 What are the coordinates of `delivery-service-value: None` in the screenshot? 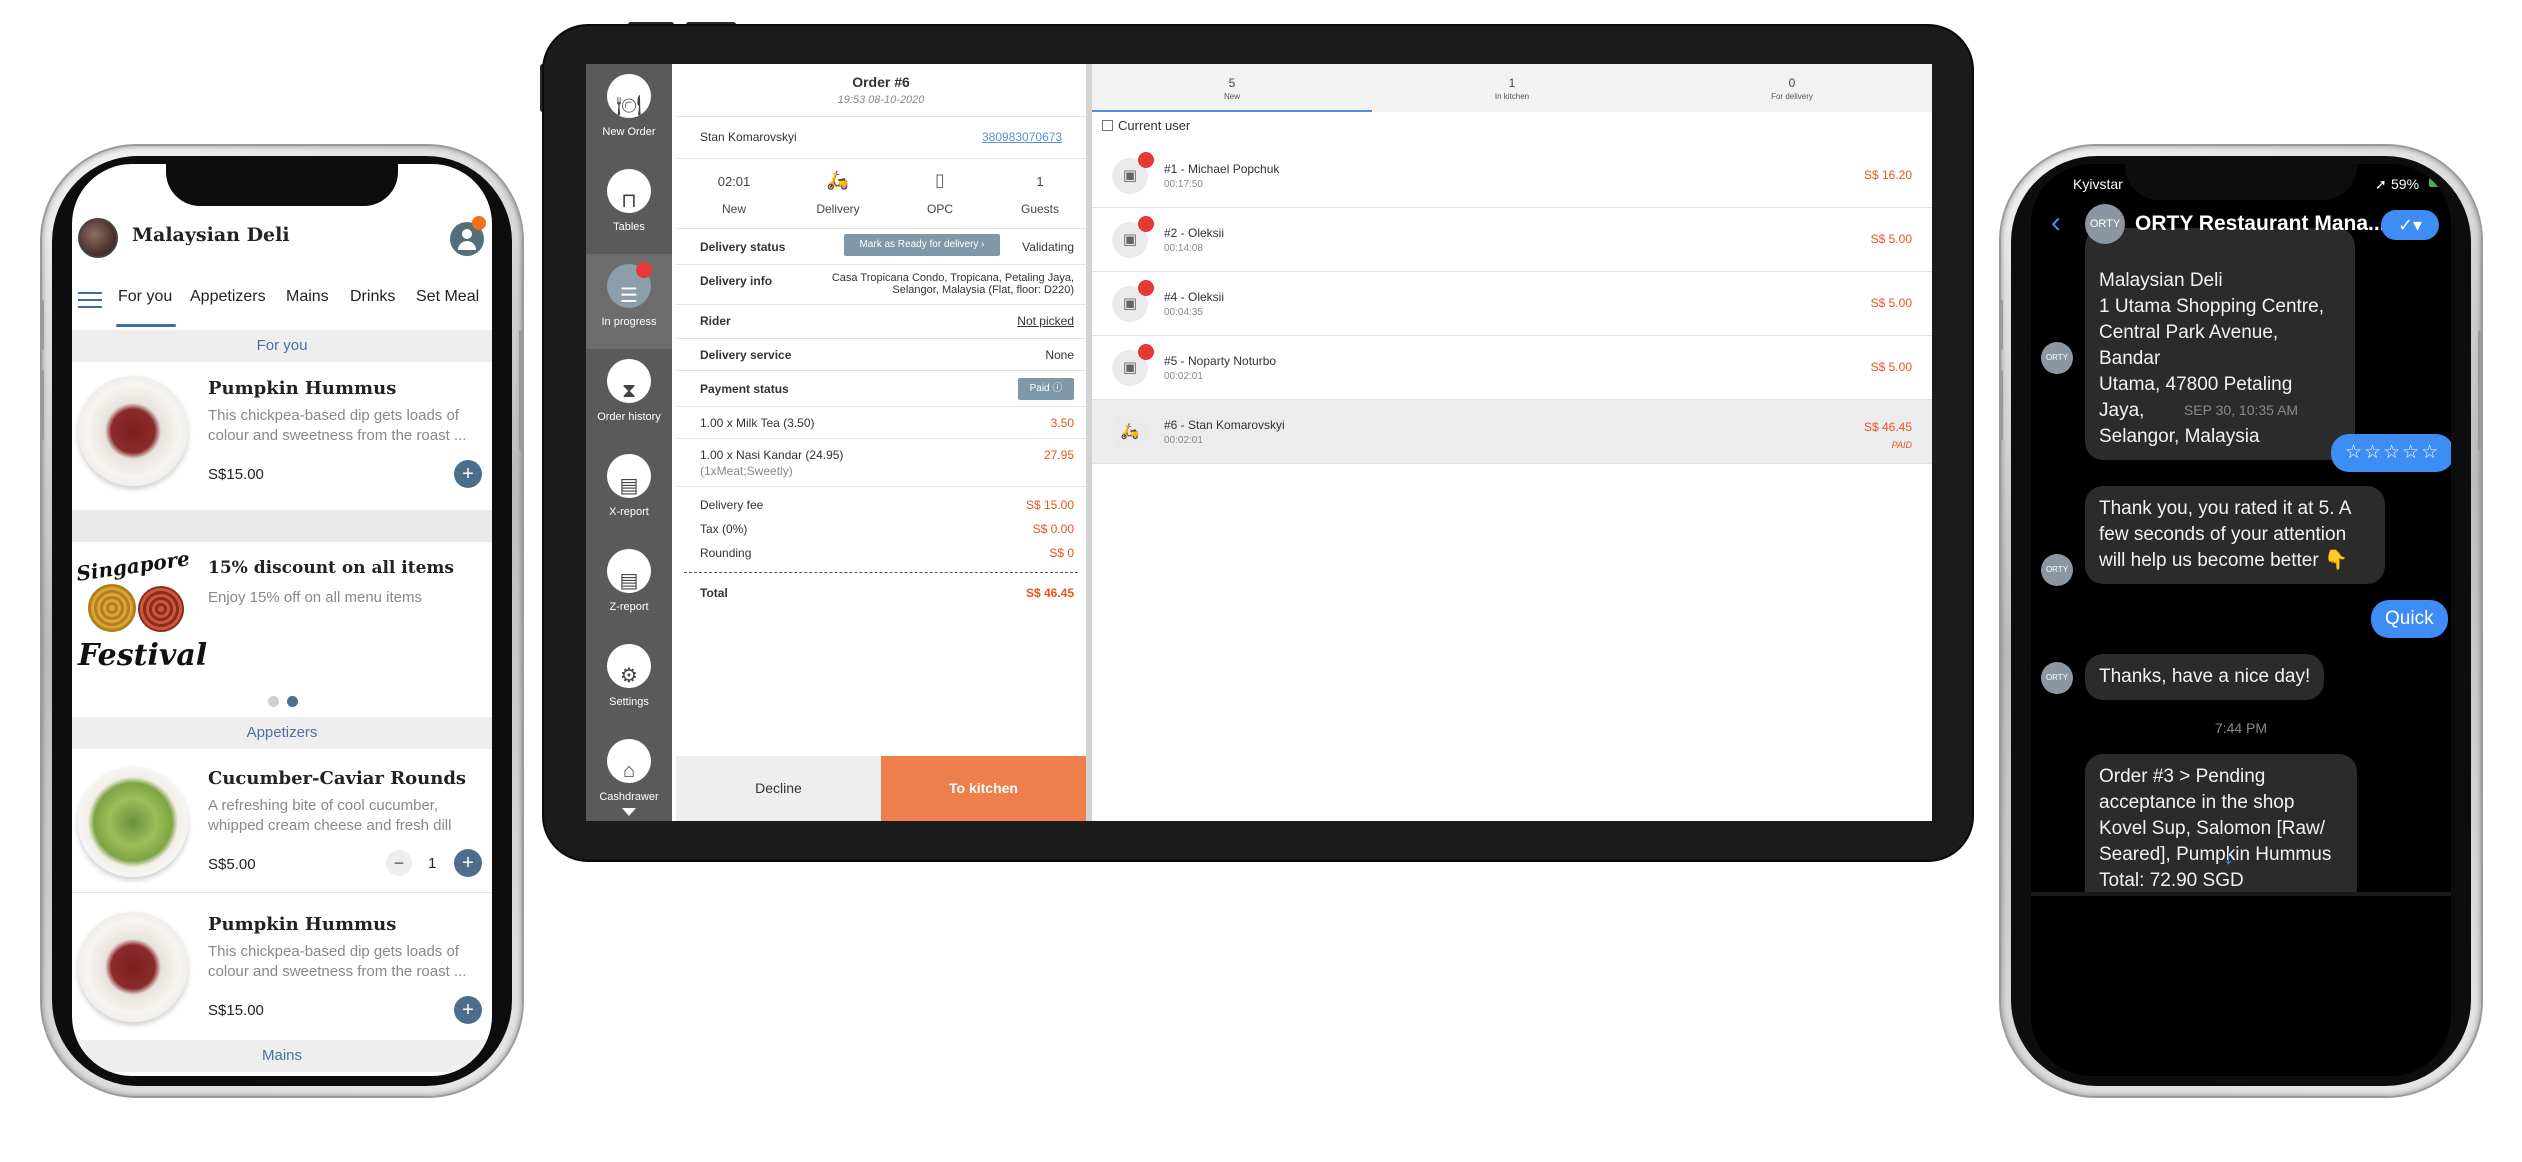 It's located at (1059, 355).